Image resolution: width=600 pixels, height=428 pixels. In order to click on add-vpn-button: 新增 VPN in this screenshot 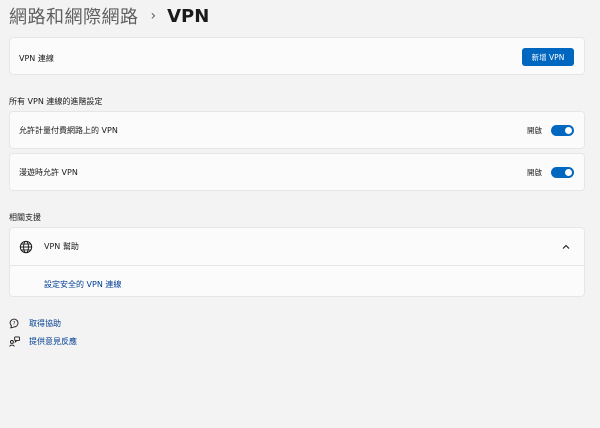, I will do `click(548, 57)`.